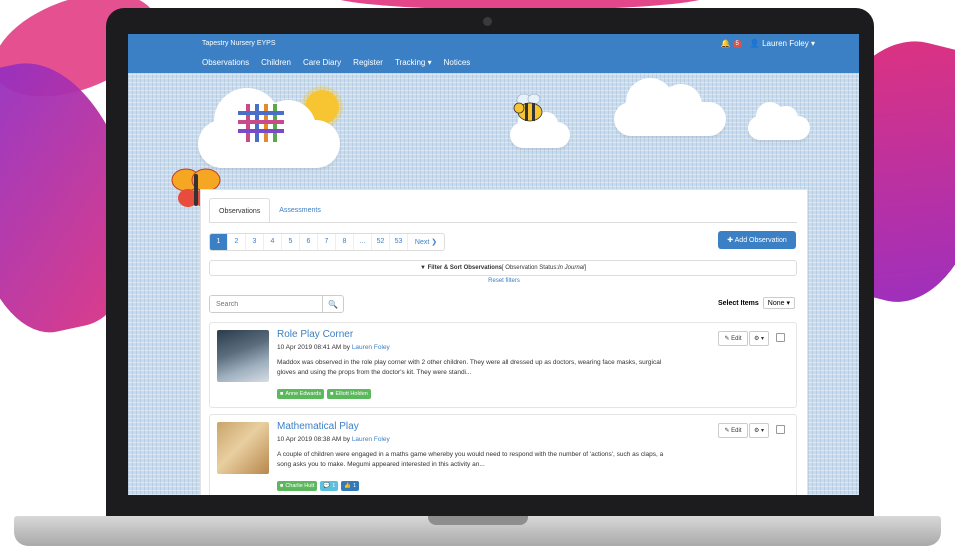  Describe the element at coordinates (291, 242) in the screenshot. I see `page-link: 5` at that location.